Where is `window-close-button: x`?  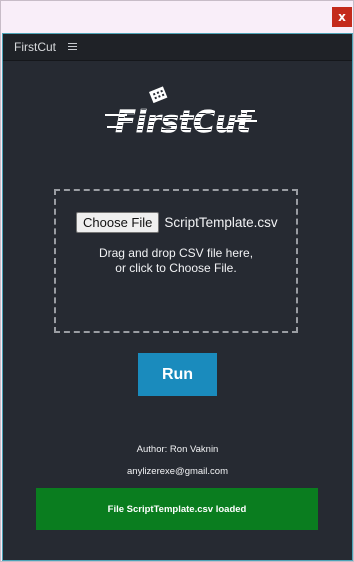
window-close-button: x is located at coordinates (342, 17).